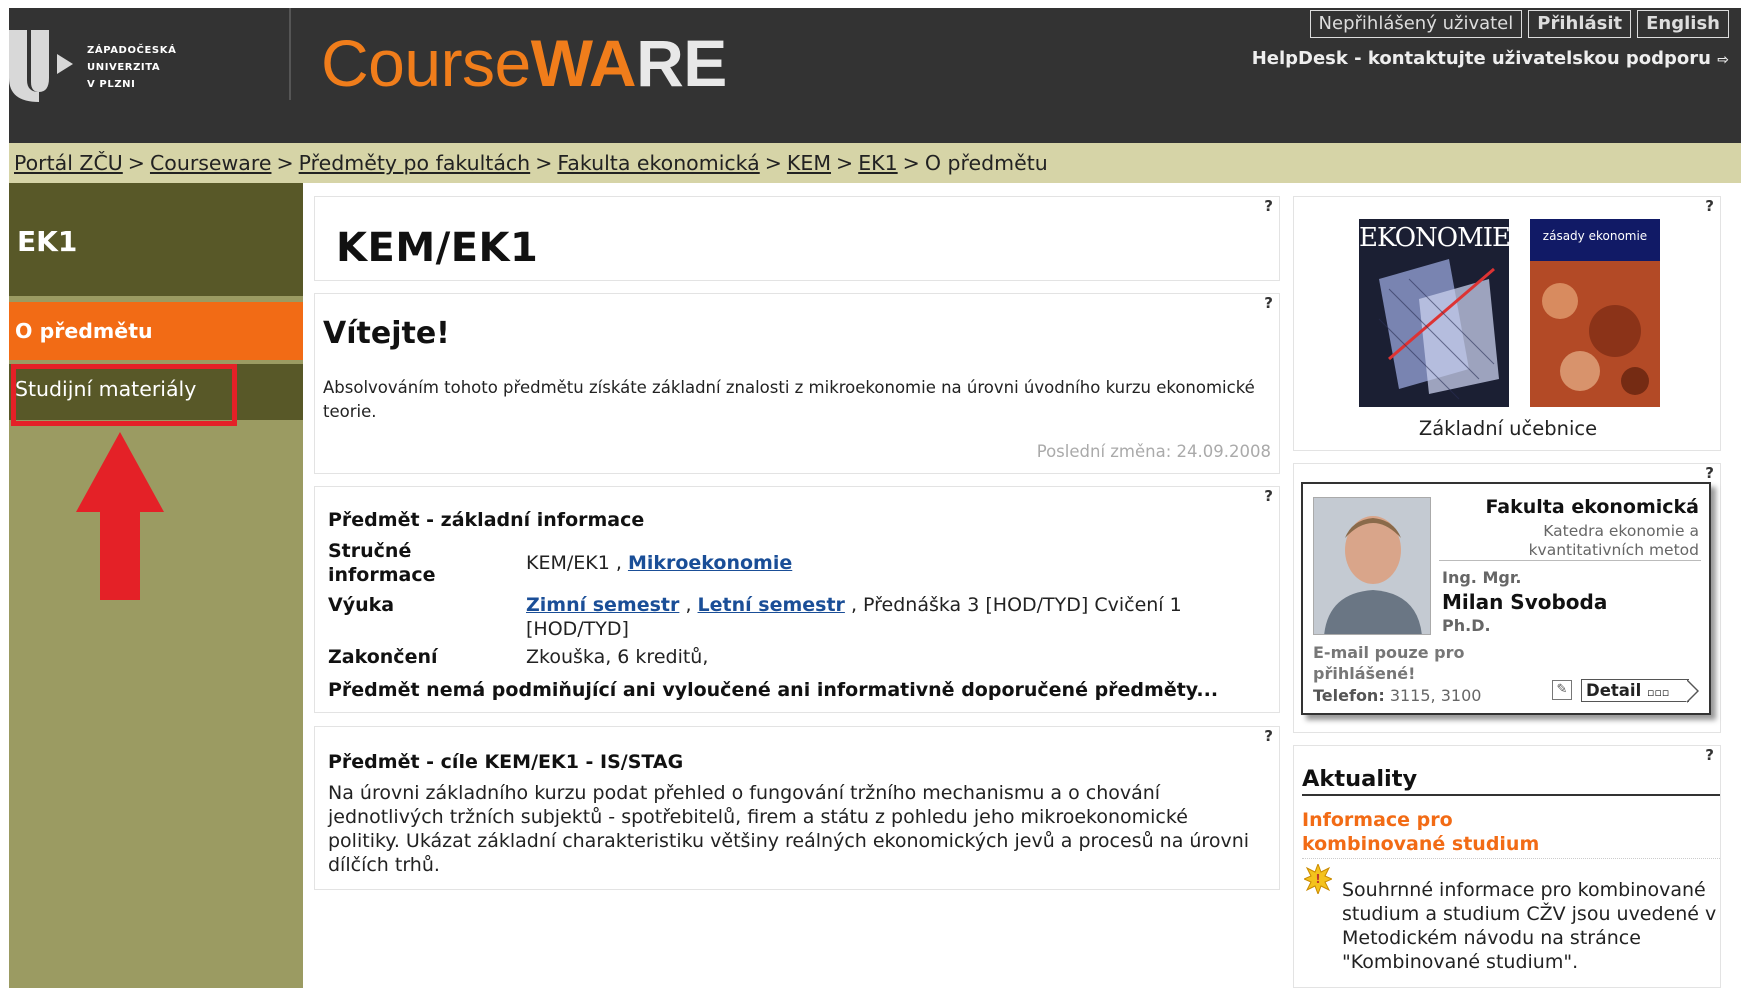 Image resolution: width=1741 pixels, height=988 pixels. Describe the element at coordinates (1658, 692) in the screenshot. I see `detail-dots-icon: ▫▫▫` at that location.